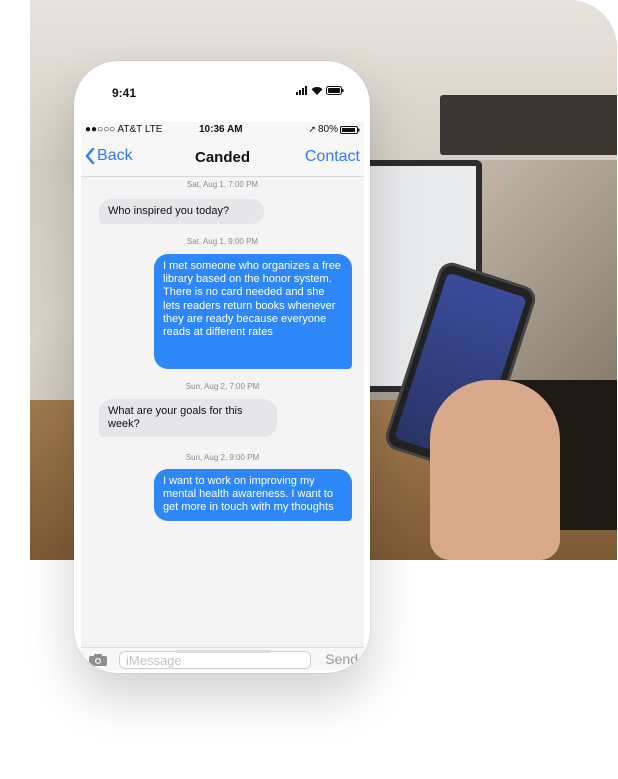 This screenshot has width=618, height=779. What do you see at coordinates (222, 457) in the screenshot?
I see `message-timestamp: Sun, Aug 2, 9:00 PM` at bounding box center [222, 457].